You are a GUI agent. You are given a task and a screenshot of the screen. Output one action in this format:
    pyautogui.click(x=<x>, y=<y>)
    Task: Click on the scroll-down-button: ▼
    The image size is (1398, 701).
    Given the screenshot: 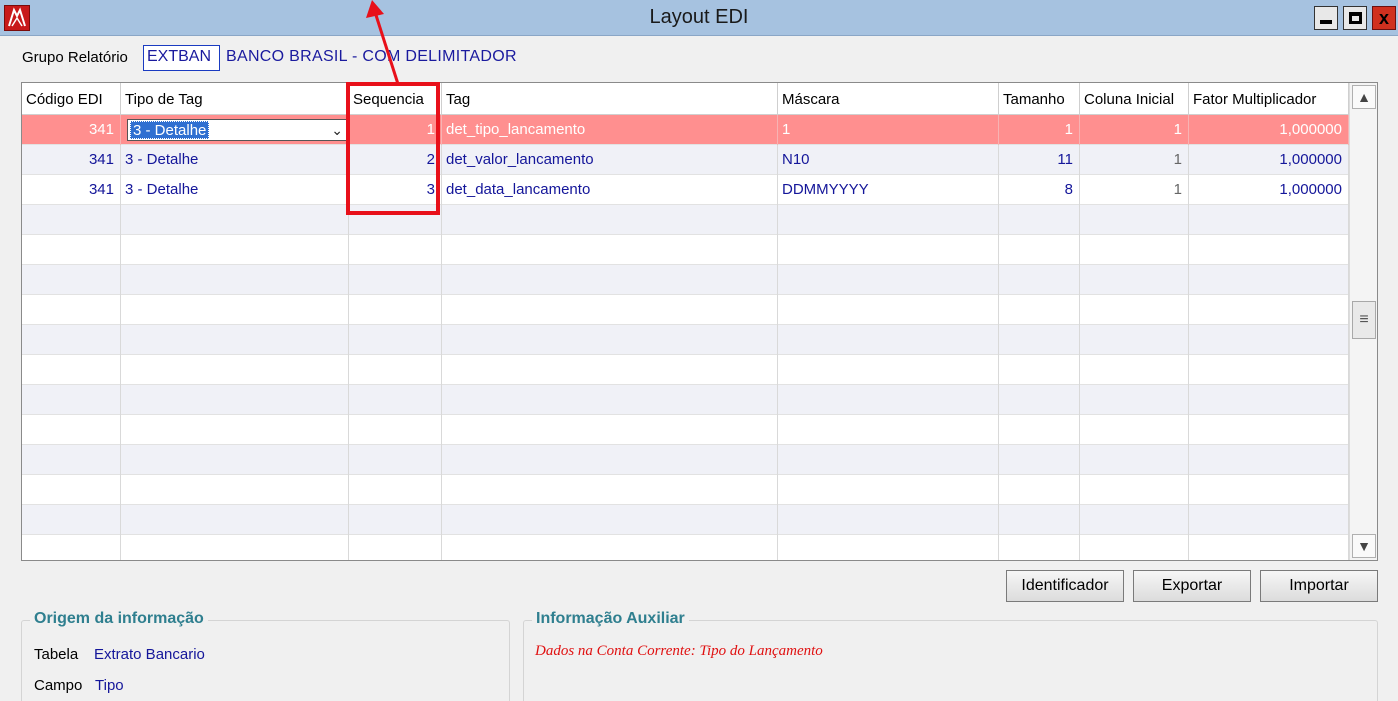 What is the action you would take?
    pyautogui.click(x=1364, y=546)
    